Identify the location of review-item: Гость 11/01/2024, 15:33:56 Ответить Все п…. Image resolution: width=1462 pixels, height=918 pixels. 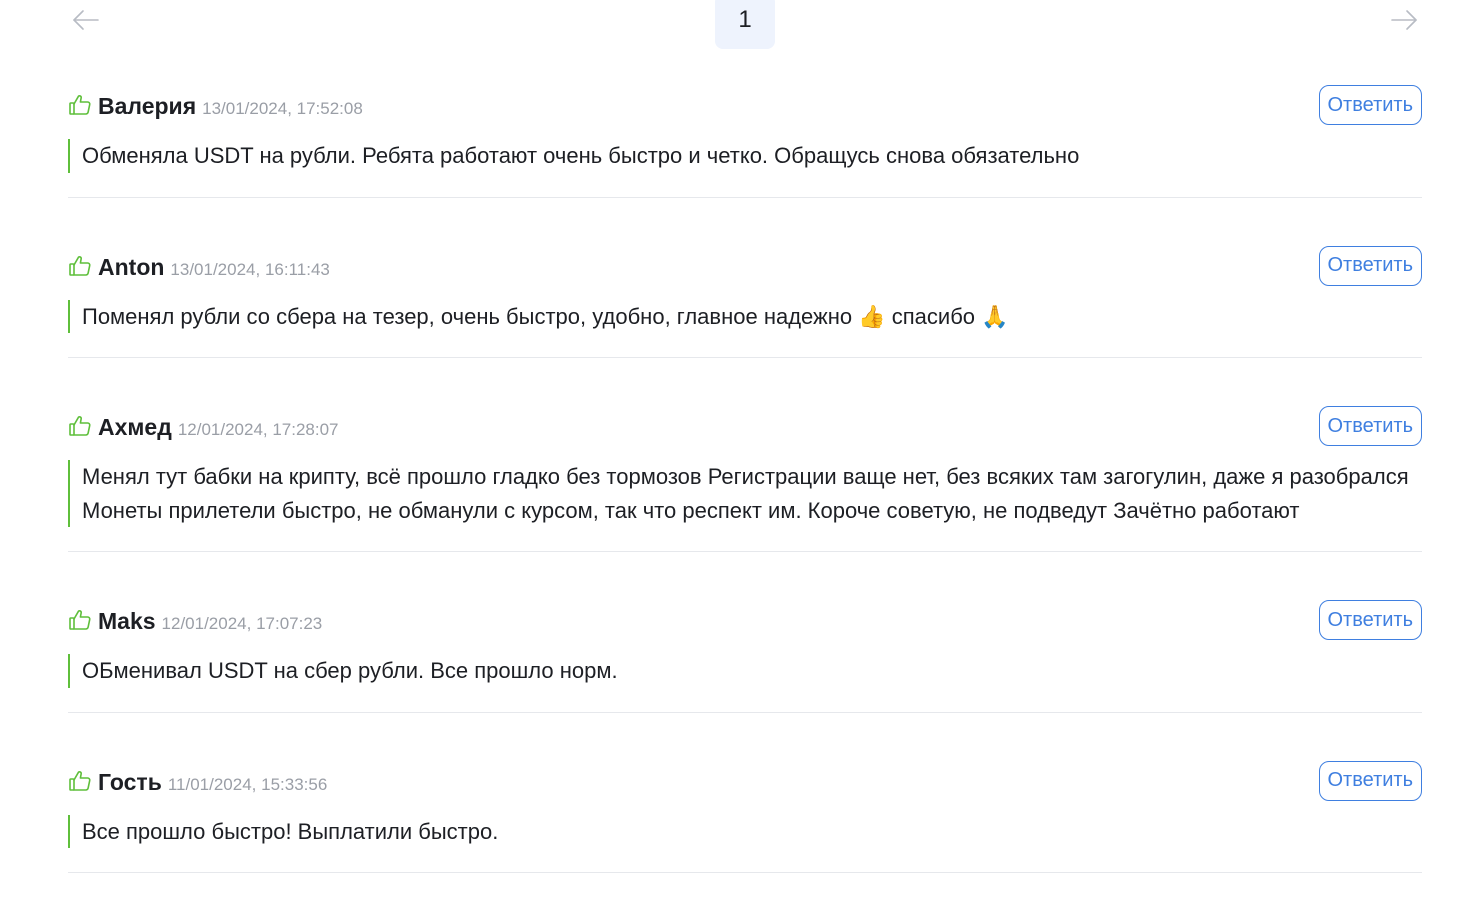
(745, 806).